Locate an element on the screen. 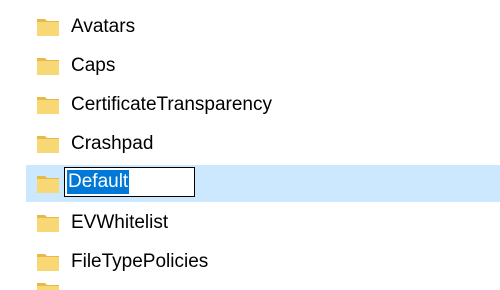 The width and height of the screenshot is (500, 290). folder-item: Avatars is located at coordinates (250, 26).